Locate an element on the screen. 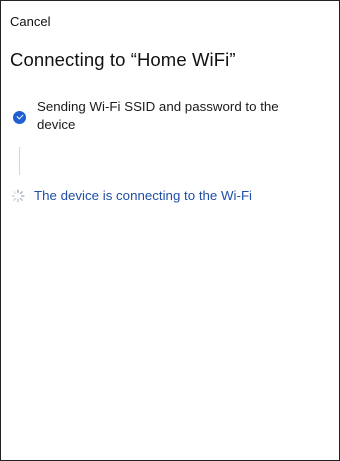  step-label: The device is connecting to the Wi-Fi is located at coordinates (143, 195).